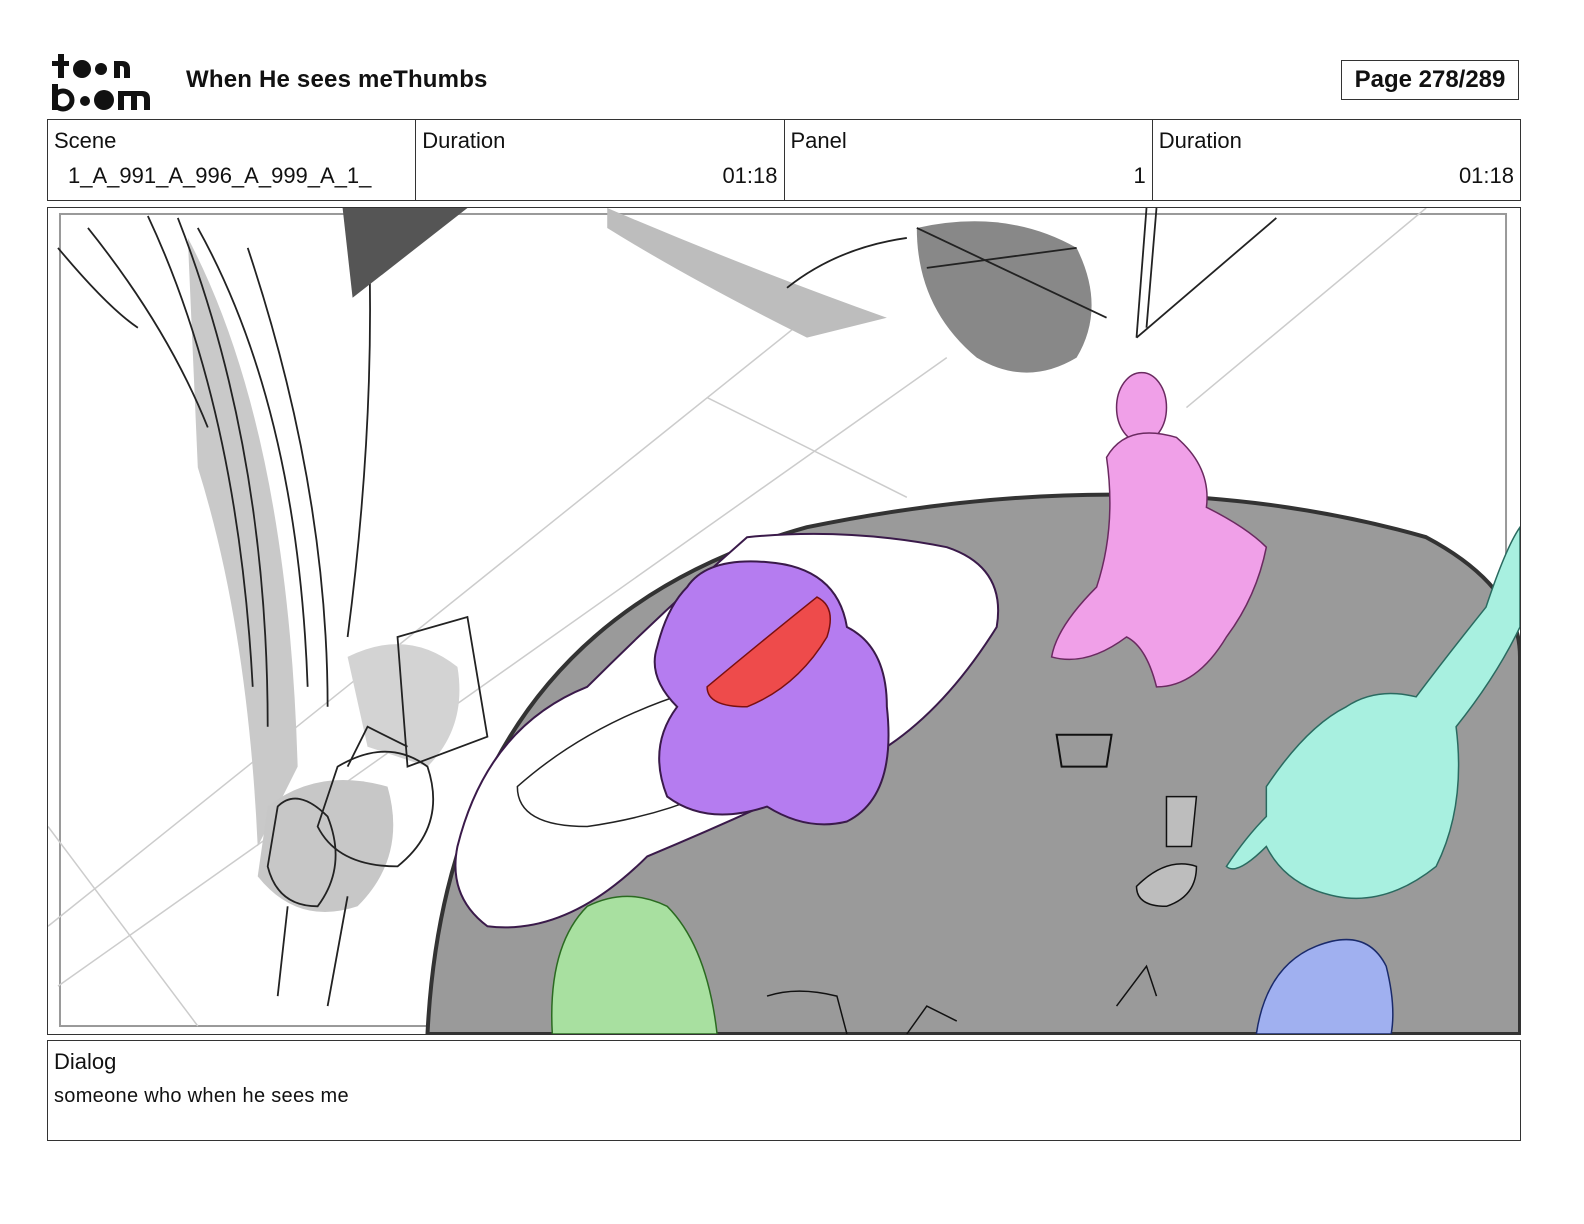  I want to click on toon-boom-logo, so click(107, 82).